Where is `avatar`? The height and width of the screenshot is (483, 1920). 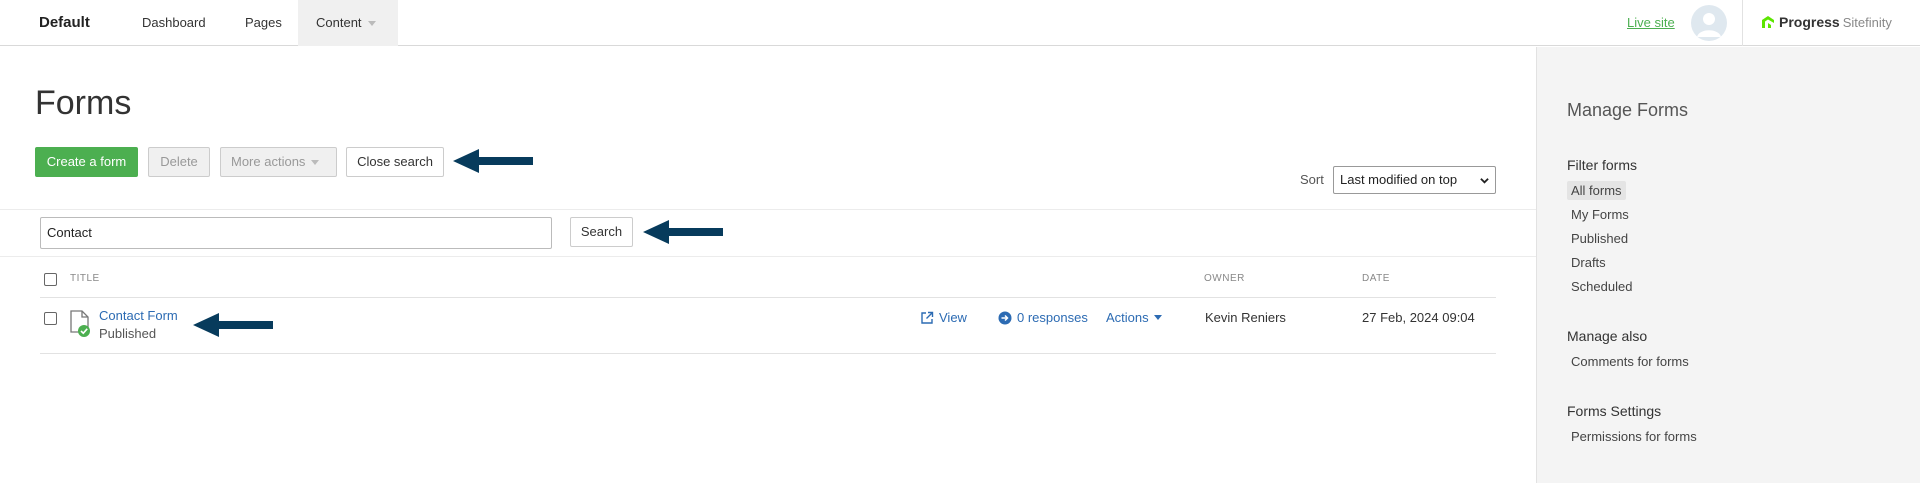 avatar is located at coordinates (1709, 23).